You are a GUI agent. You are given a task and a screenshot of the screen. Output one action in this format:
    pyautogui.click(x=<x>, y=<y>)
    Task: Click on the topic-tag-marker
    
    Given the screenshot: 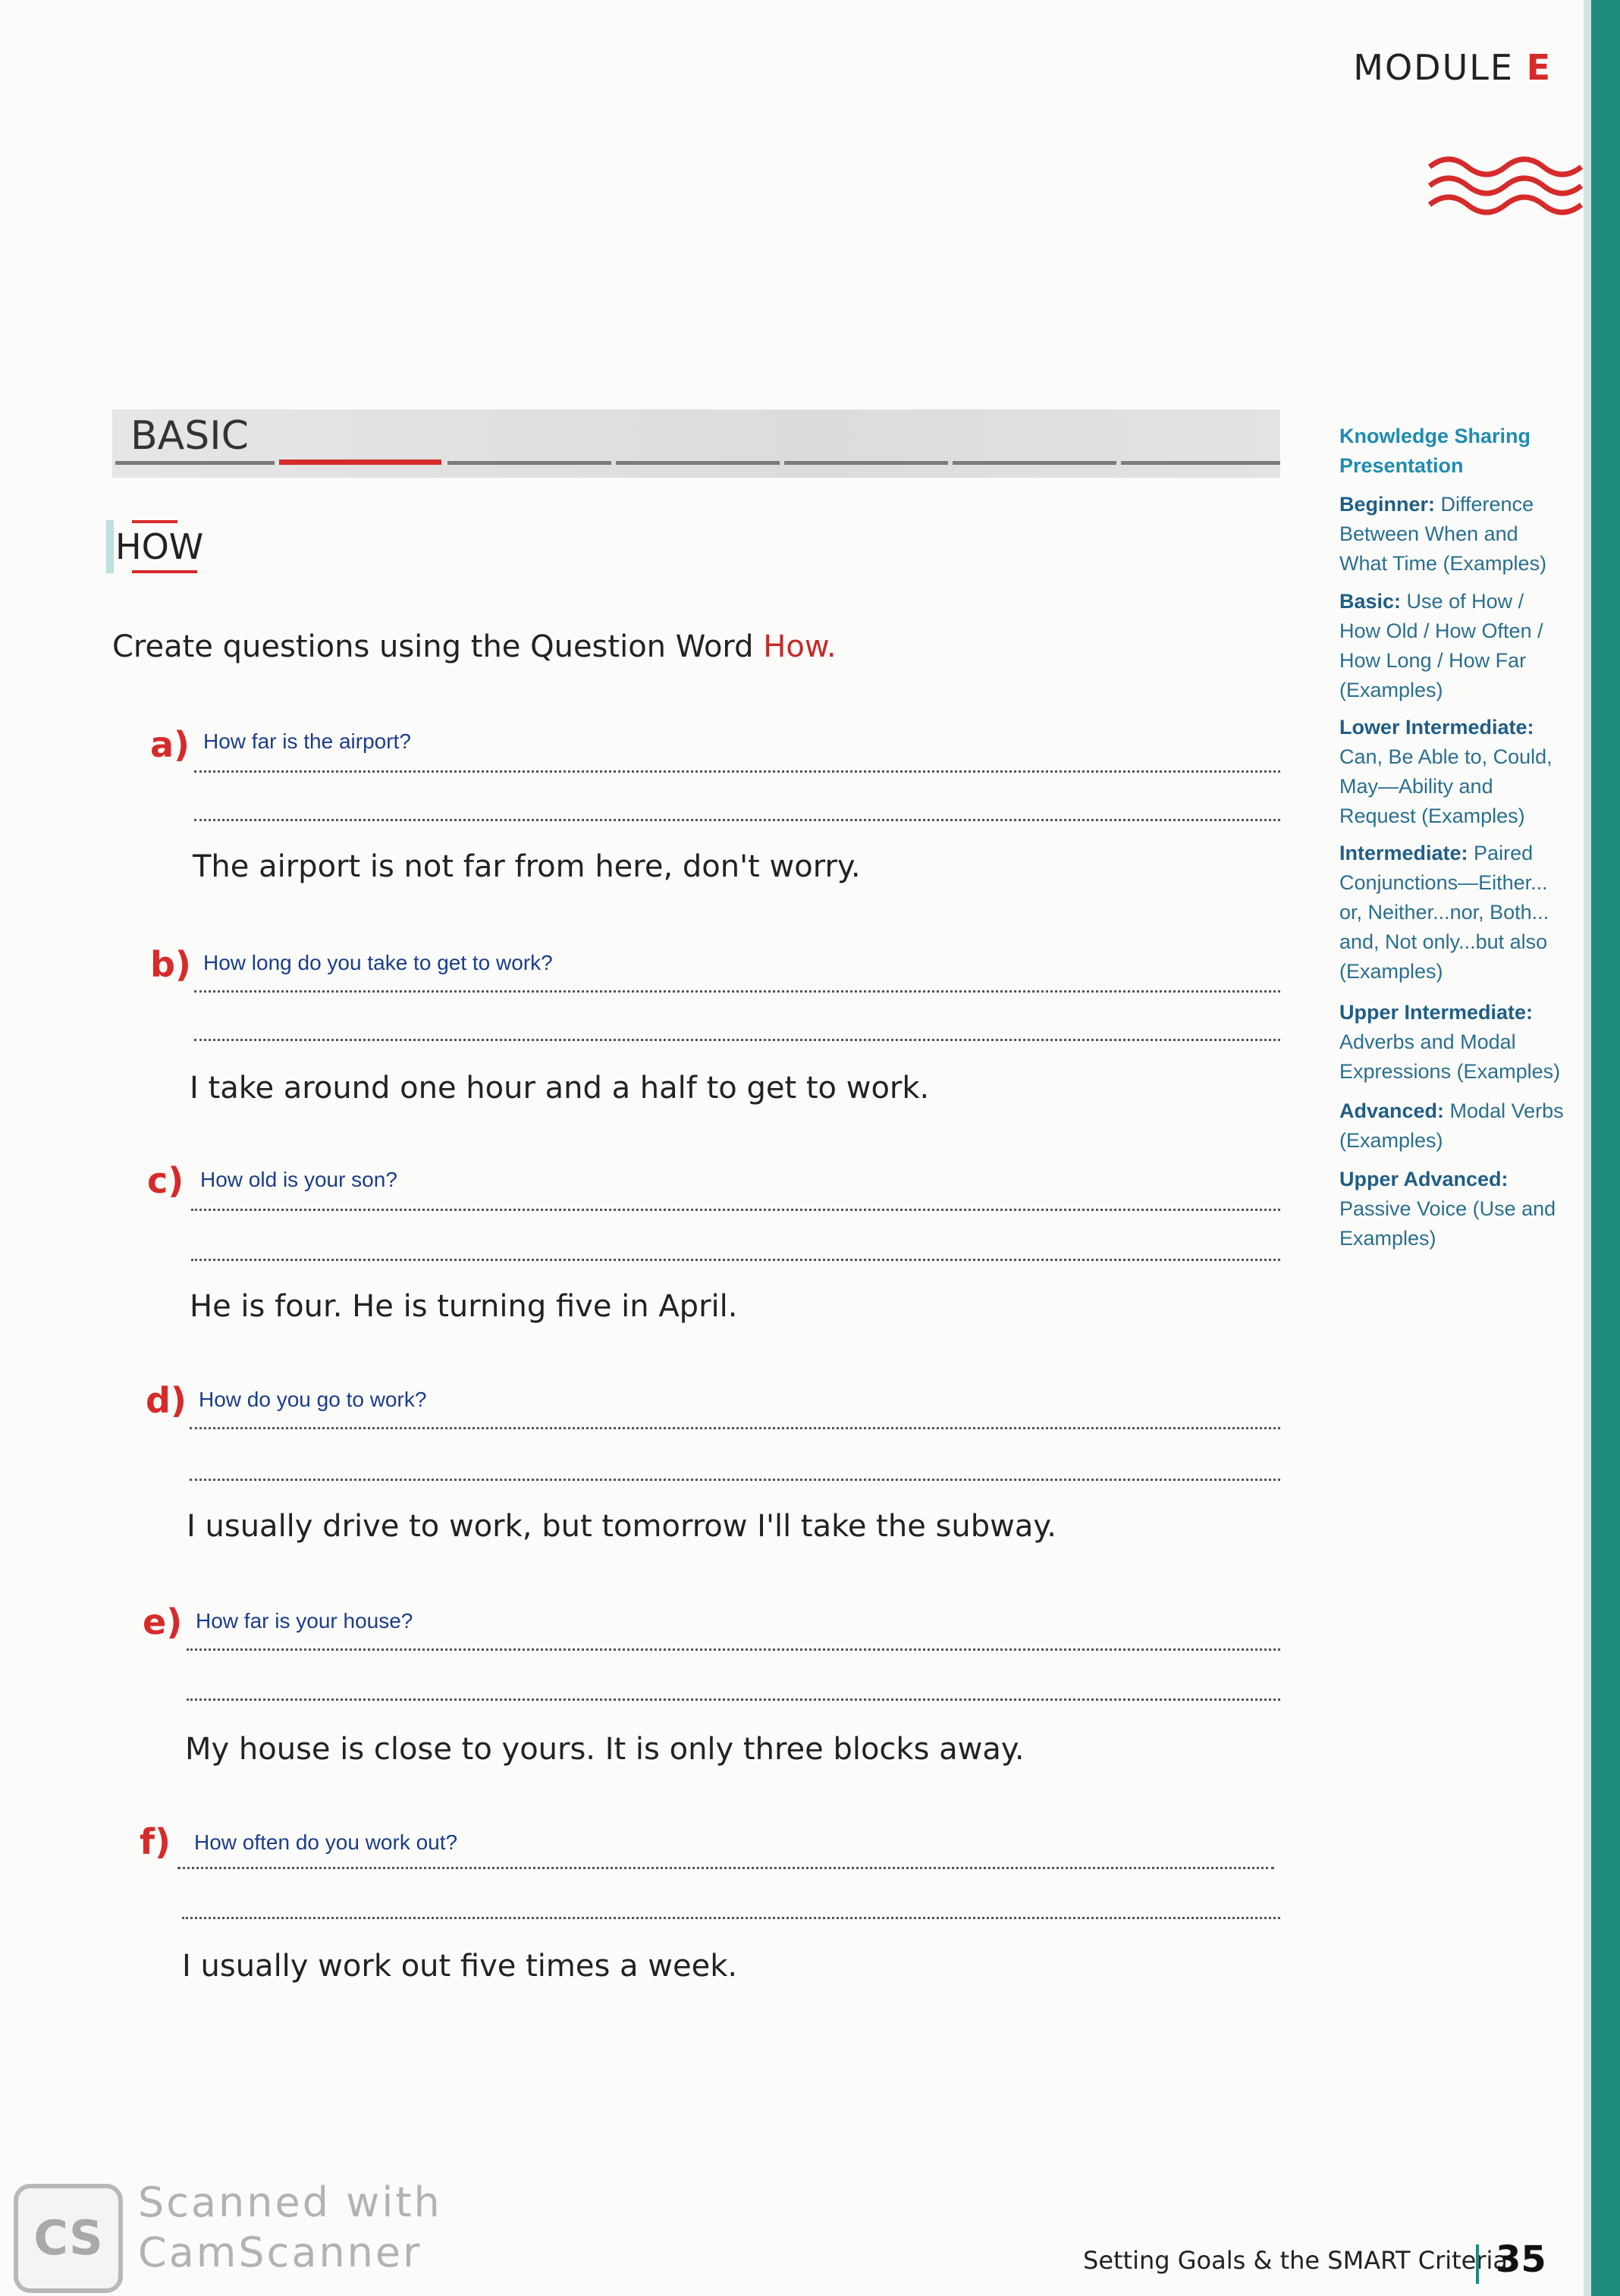 What is the action you would take?
    pyautogui.click(x=110, y=546)
    